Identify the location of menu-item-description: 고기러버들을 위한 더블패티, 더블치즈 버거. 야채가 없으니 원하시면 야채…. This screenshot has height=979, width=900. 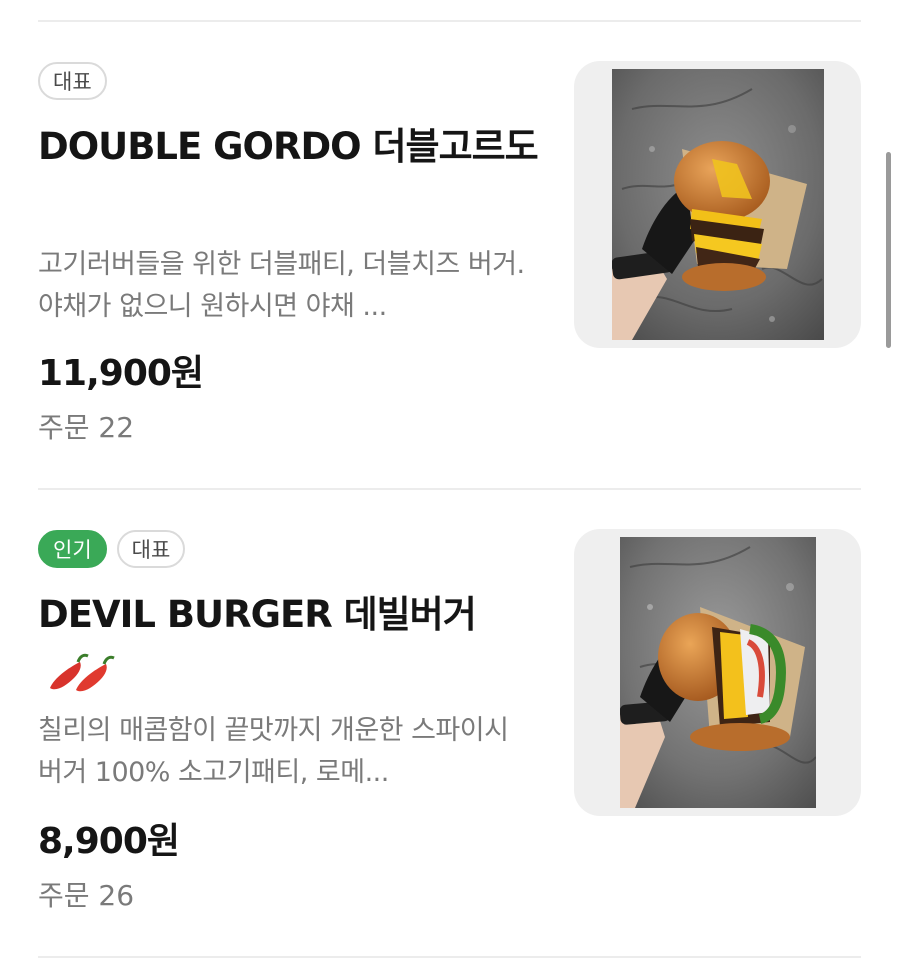
(281, 285).